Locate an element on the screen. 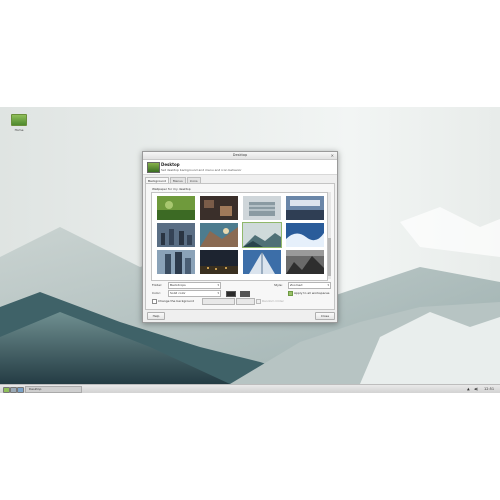  scrollbar-thumb is located at coordinates (329, 257).